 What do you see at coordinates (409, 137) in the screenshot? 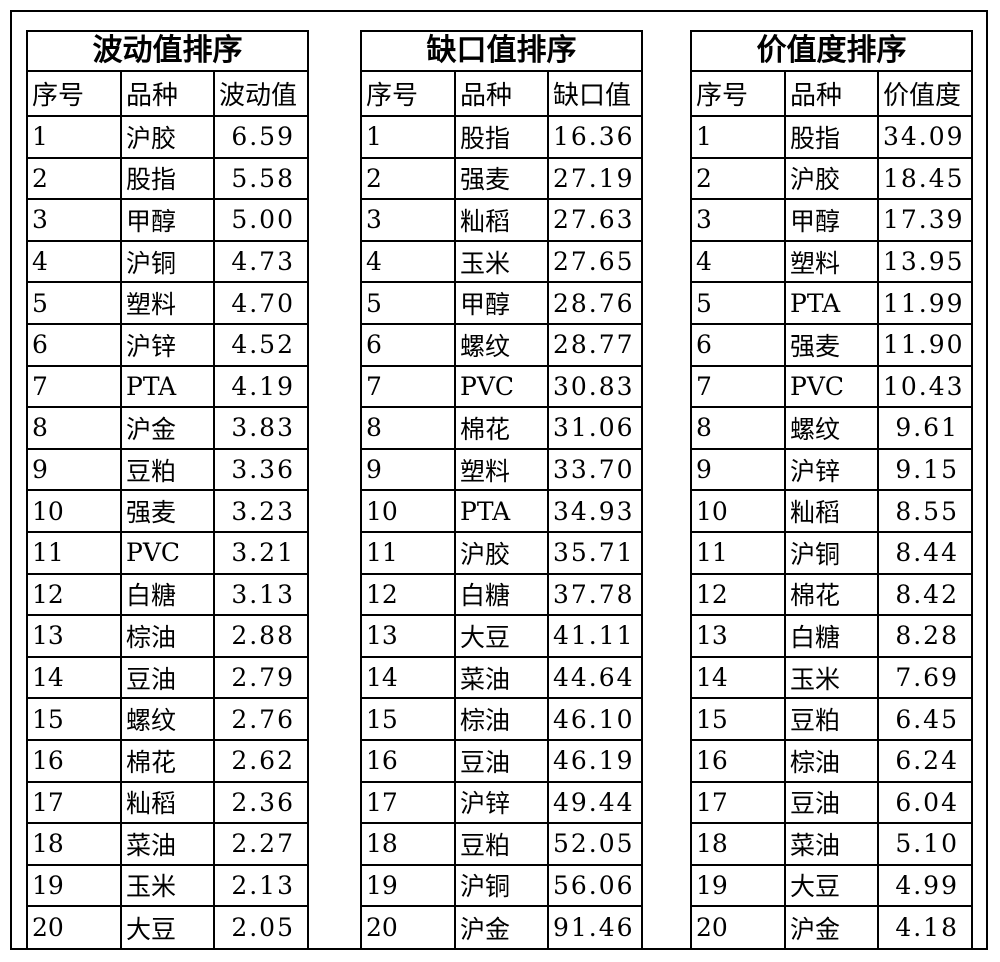
I see `rank-cell: 1` at bounding box center [409, 137].